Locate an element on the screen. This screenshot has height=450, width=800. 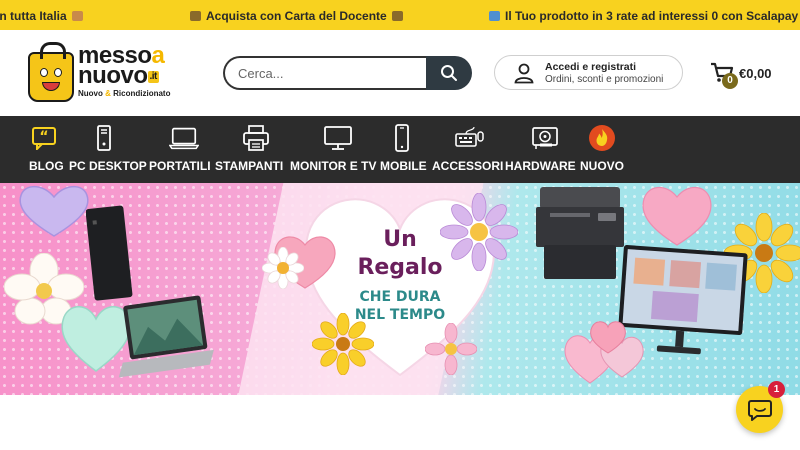
nav-item-stampanti: STAMPANTI is located at coordinates (249, 149).